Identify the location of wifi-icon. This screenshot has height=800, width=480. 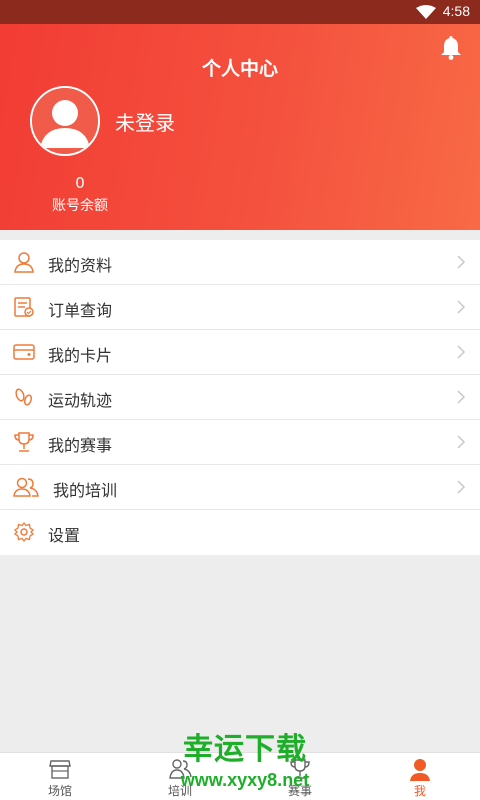
(426, 12).